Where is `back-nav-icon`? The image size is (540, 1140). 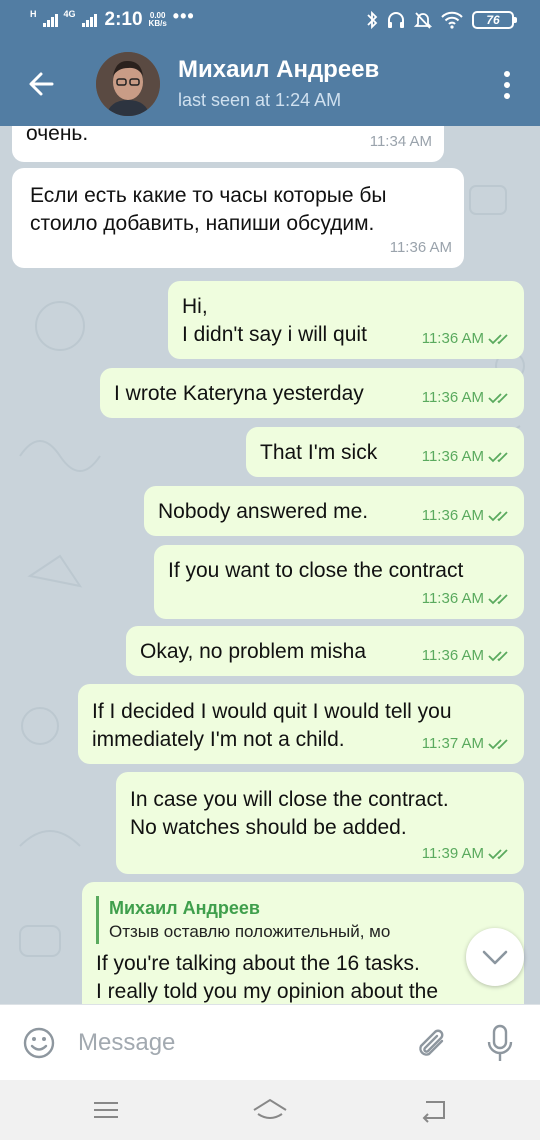
back-nav-icon is located at coordinates (434, 1110).